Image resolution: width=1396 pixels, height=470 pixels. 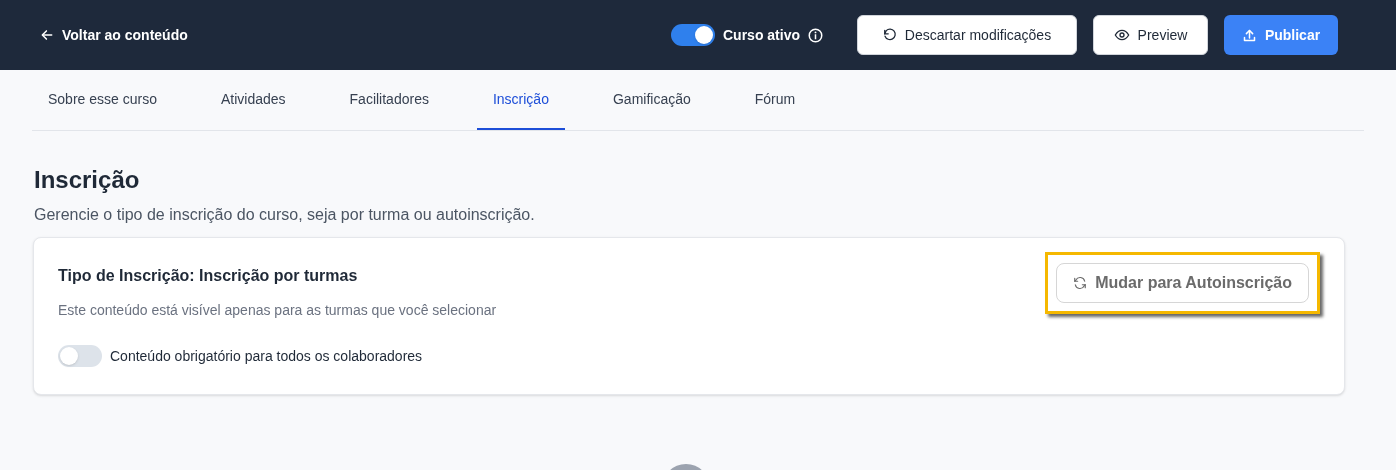 What do you see at coordinates (266, 356) in the screenshot?
I see `toggle-label: Conteúdo obrigatório para todos os colaboradores` at bounding box center [266, 356].